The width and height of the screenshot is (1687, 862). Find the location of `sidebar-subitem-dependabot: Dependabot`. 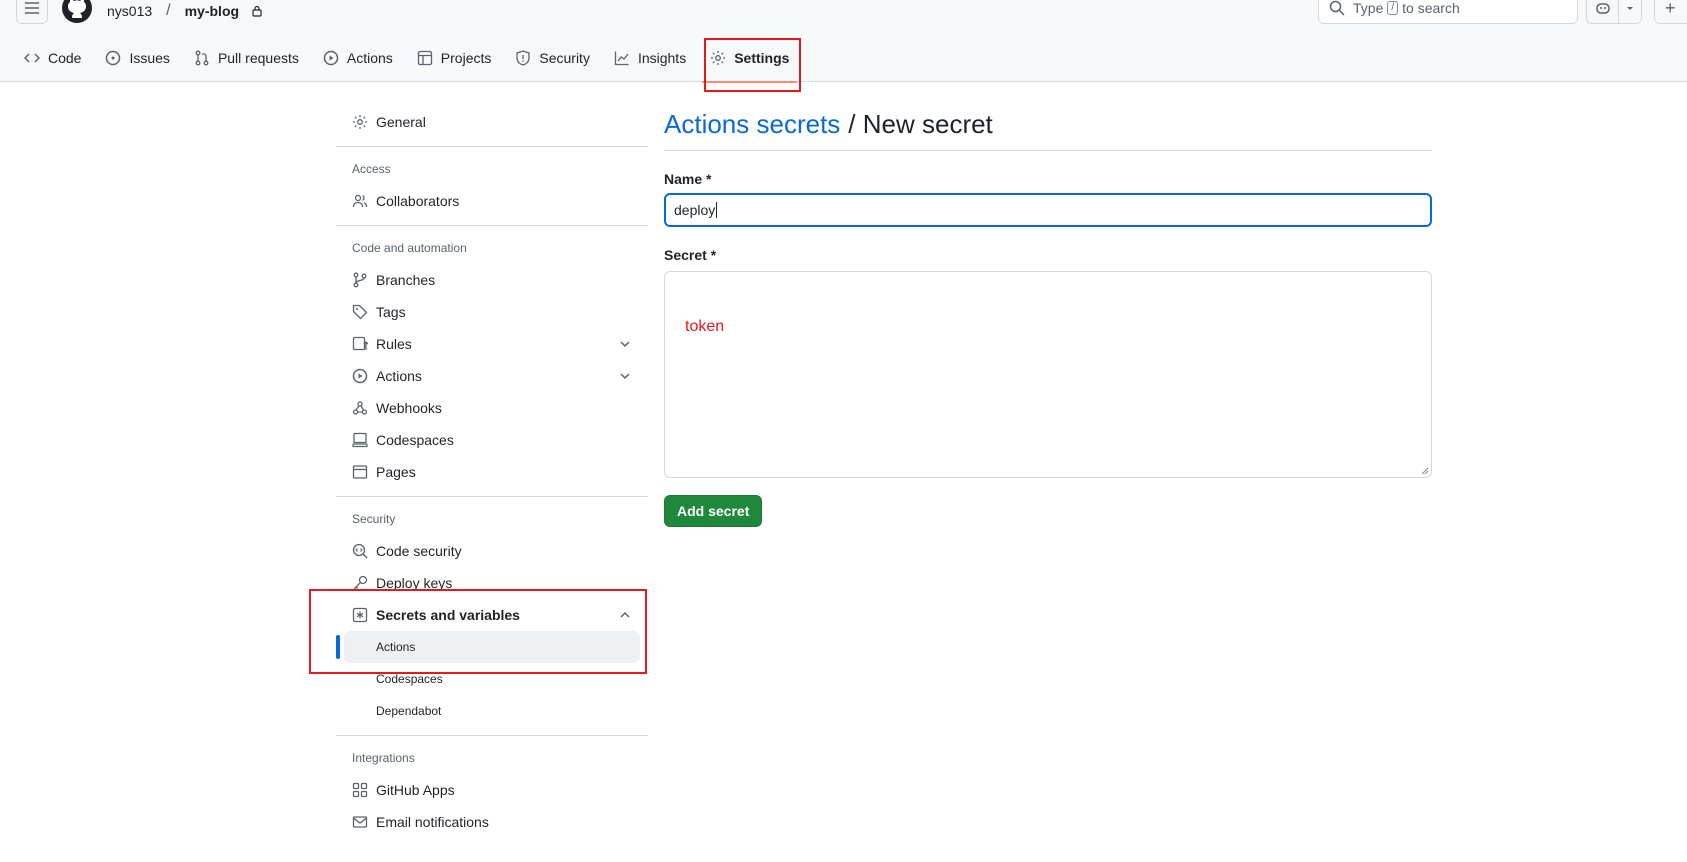

sidebar-subitem-dependabot: Dependabot is located at coordinates (492, 711).